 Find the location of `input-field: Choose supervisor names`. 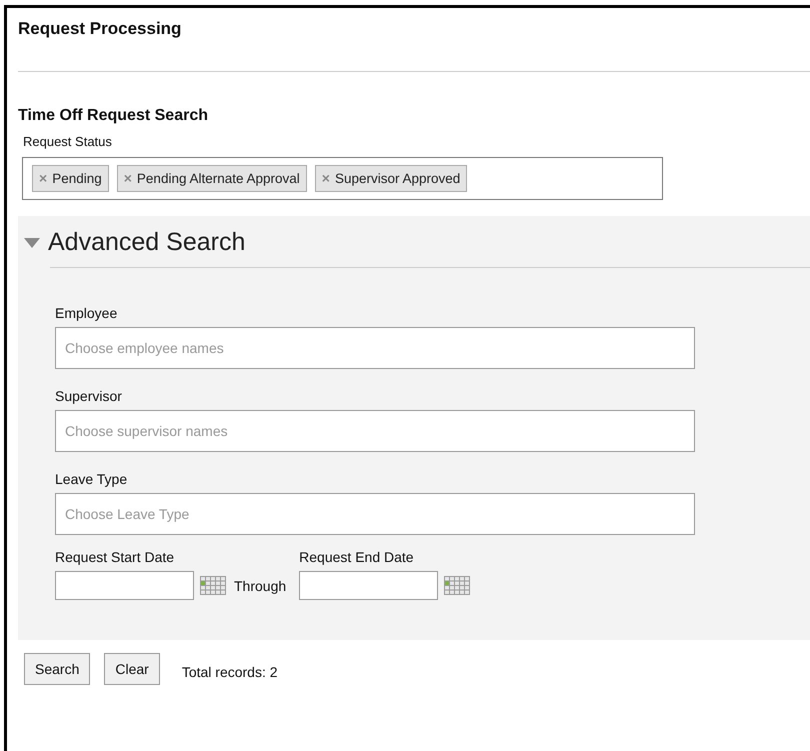

input-field: Choose supervisor names is located at coordinates (375, 431).